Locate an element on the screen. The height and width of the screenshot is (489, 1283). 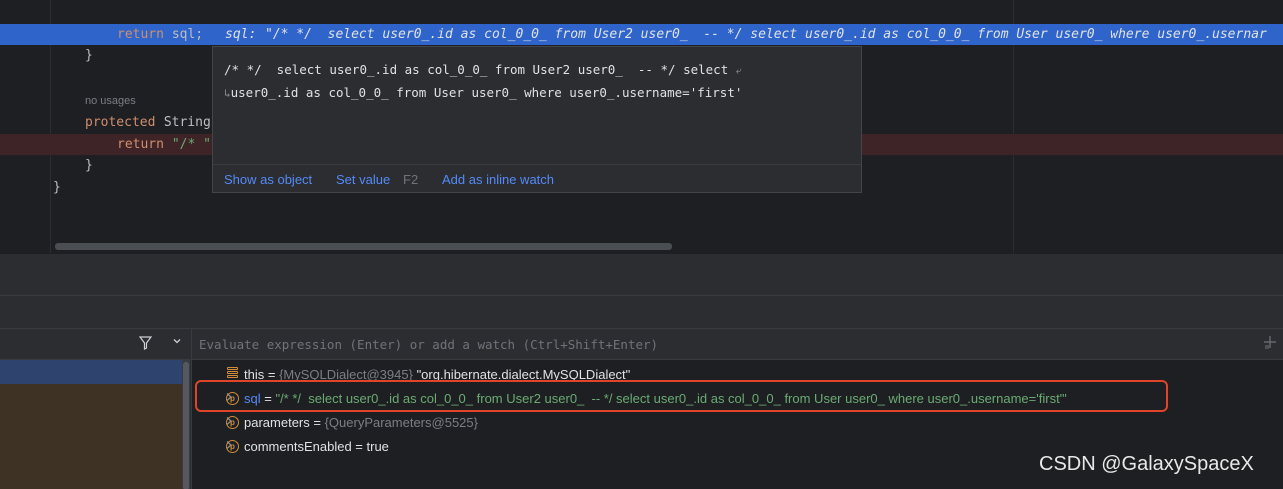
set-value-link: Set value is located at coordinates (363, 179).